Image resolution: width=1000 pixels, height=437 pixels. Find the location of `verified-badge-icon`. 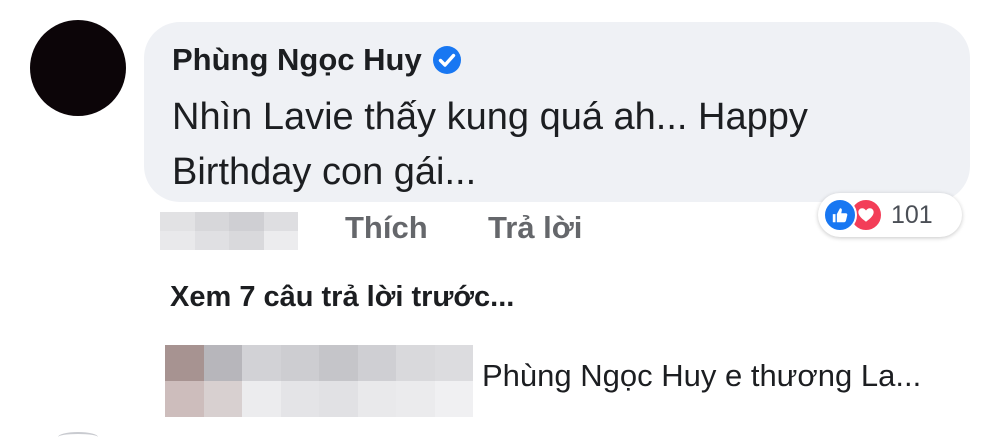

verified-badge-icon is located at coordinates (446, 60).